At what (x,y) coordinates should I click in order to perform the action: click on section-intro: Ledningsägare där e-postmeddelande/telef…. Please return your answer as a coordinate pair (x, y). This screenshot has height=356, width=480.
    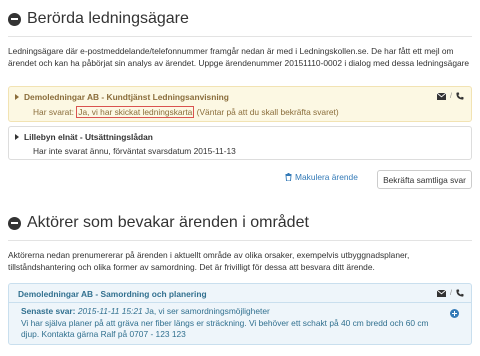
    Looking at the image, I should click on (239, 57).